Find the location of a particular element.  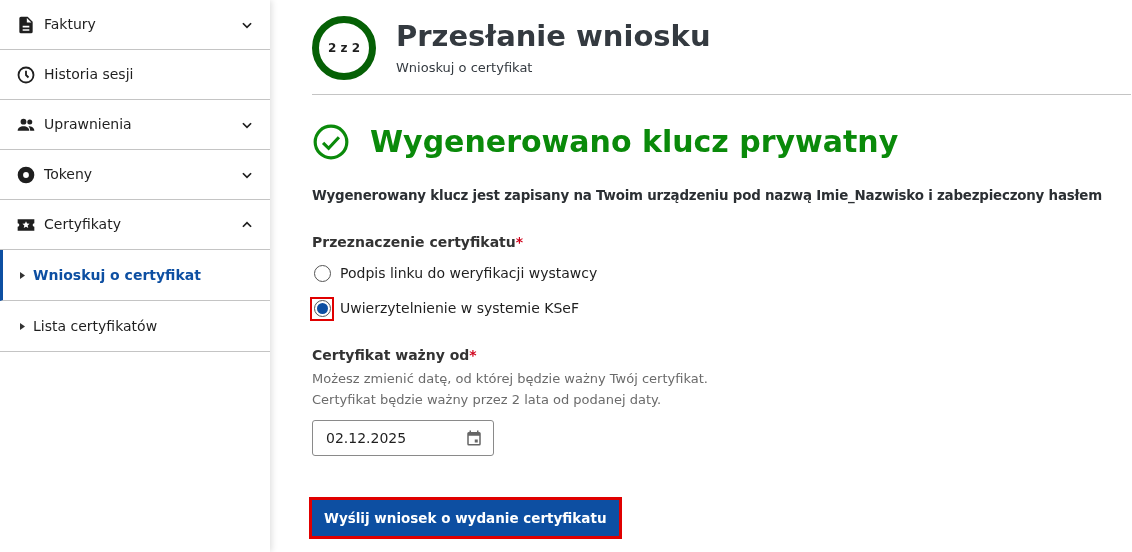

success-message: Wygenerowany klucz jest zapisany na Twoim urządzeniu pod nazwą Imie_Nazwisko i zabezpieczony hasłem is located at coordinates (707, 196).